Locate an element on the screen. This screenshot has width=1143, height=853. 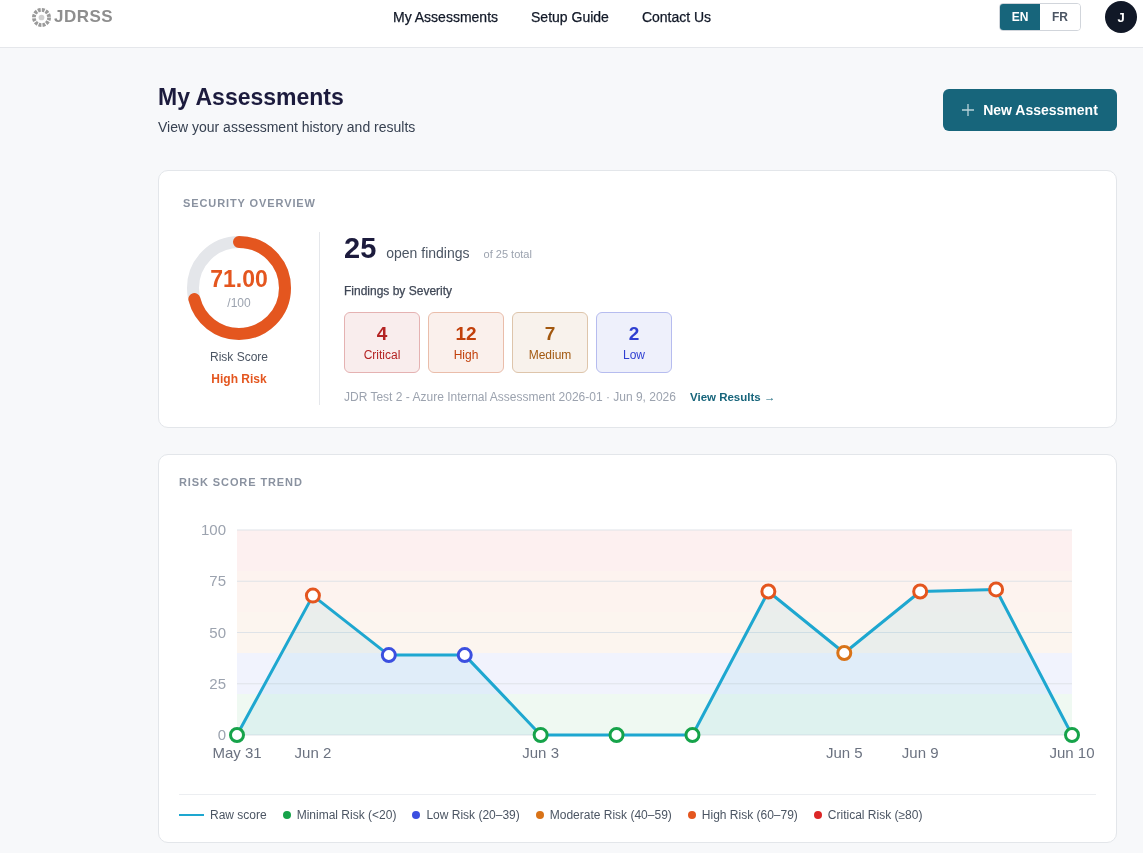
legend-label: Raw score is located at coordinates (238, 815).